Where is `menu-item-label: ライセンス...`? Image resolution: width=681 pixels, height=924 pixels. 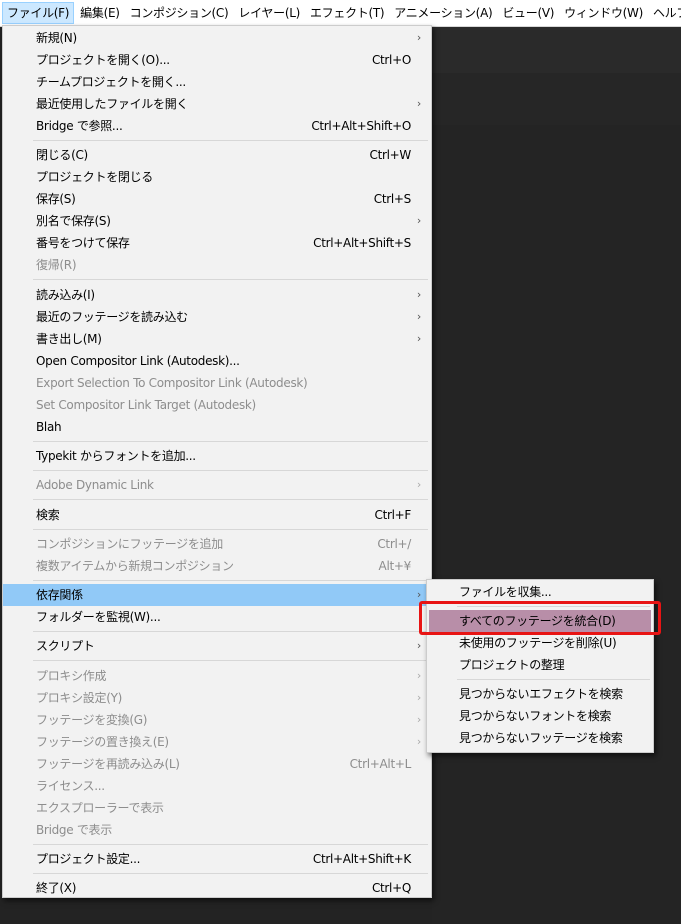 menu-item-label: ライセンス... is located at coordinates (70, 785).